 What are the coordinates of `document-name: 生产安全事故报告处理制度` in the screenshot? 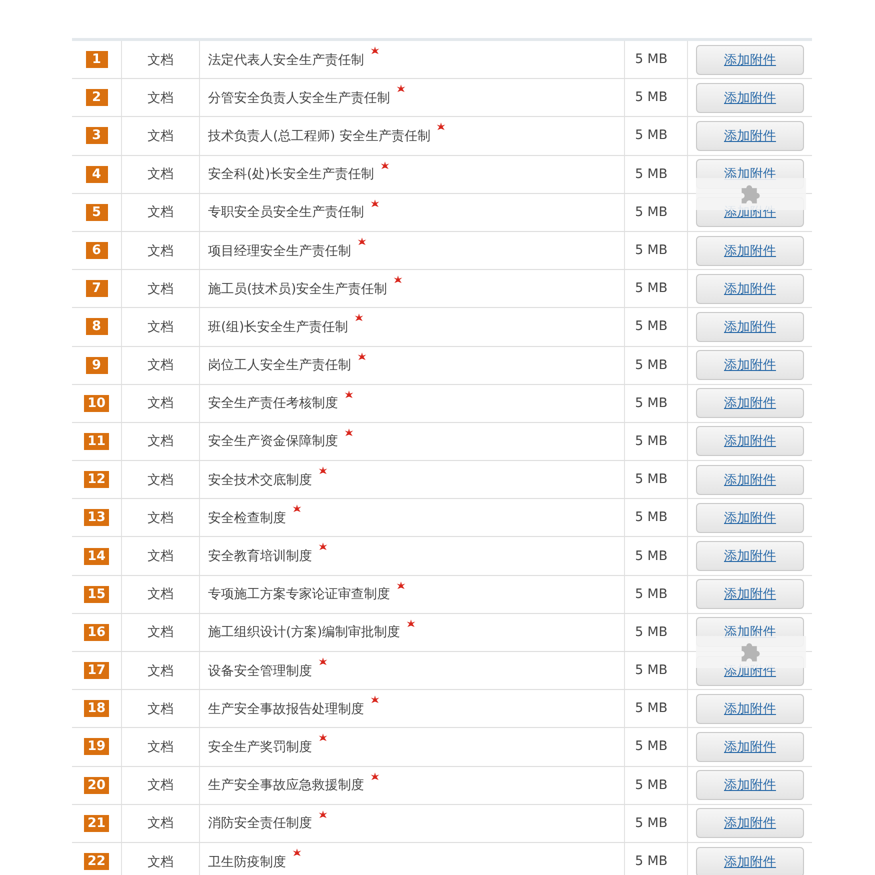 It's located at (286, 709).